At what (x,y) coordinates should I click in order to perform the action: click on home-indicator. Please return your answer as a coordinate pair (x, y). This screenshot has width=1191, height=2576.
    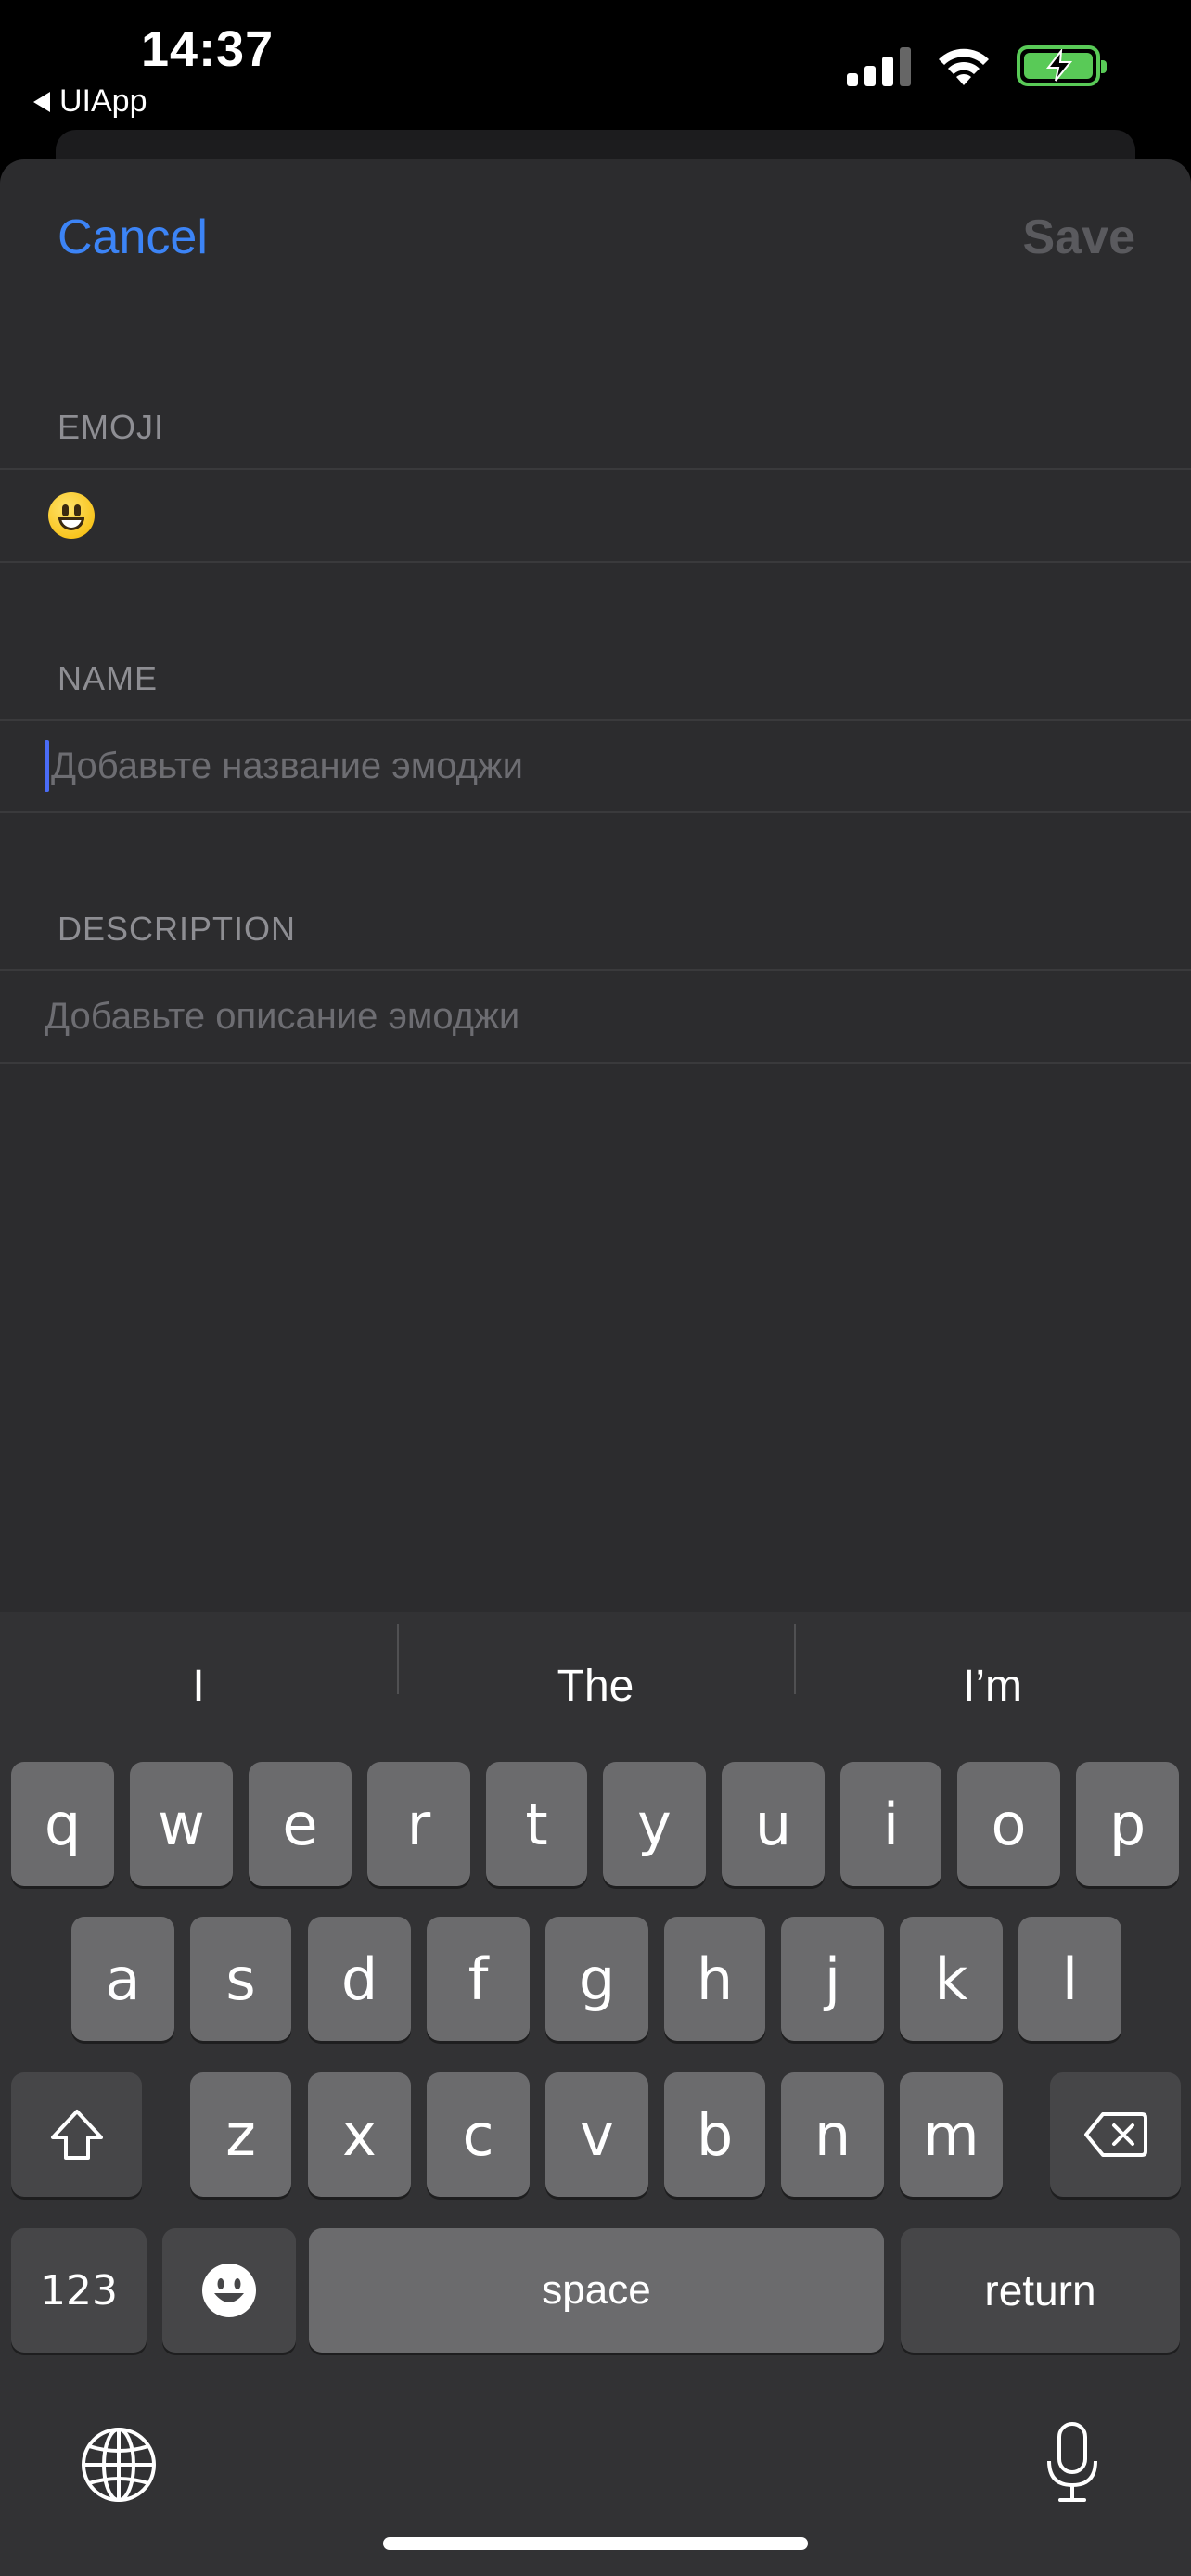
    Looking at the image, I should click on (595, 2543).